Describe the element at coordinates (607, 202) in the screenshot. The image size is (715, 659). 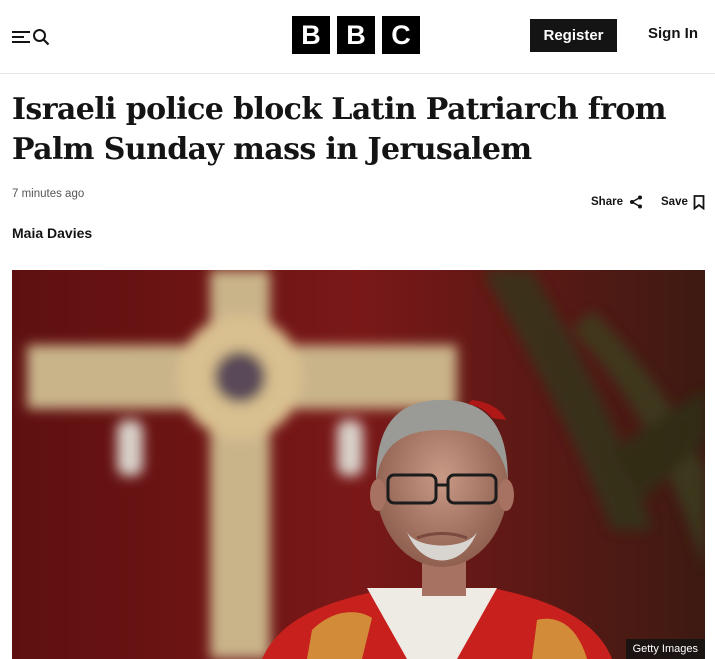
I see `share-label: Share` at that location.